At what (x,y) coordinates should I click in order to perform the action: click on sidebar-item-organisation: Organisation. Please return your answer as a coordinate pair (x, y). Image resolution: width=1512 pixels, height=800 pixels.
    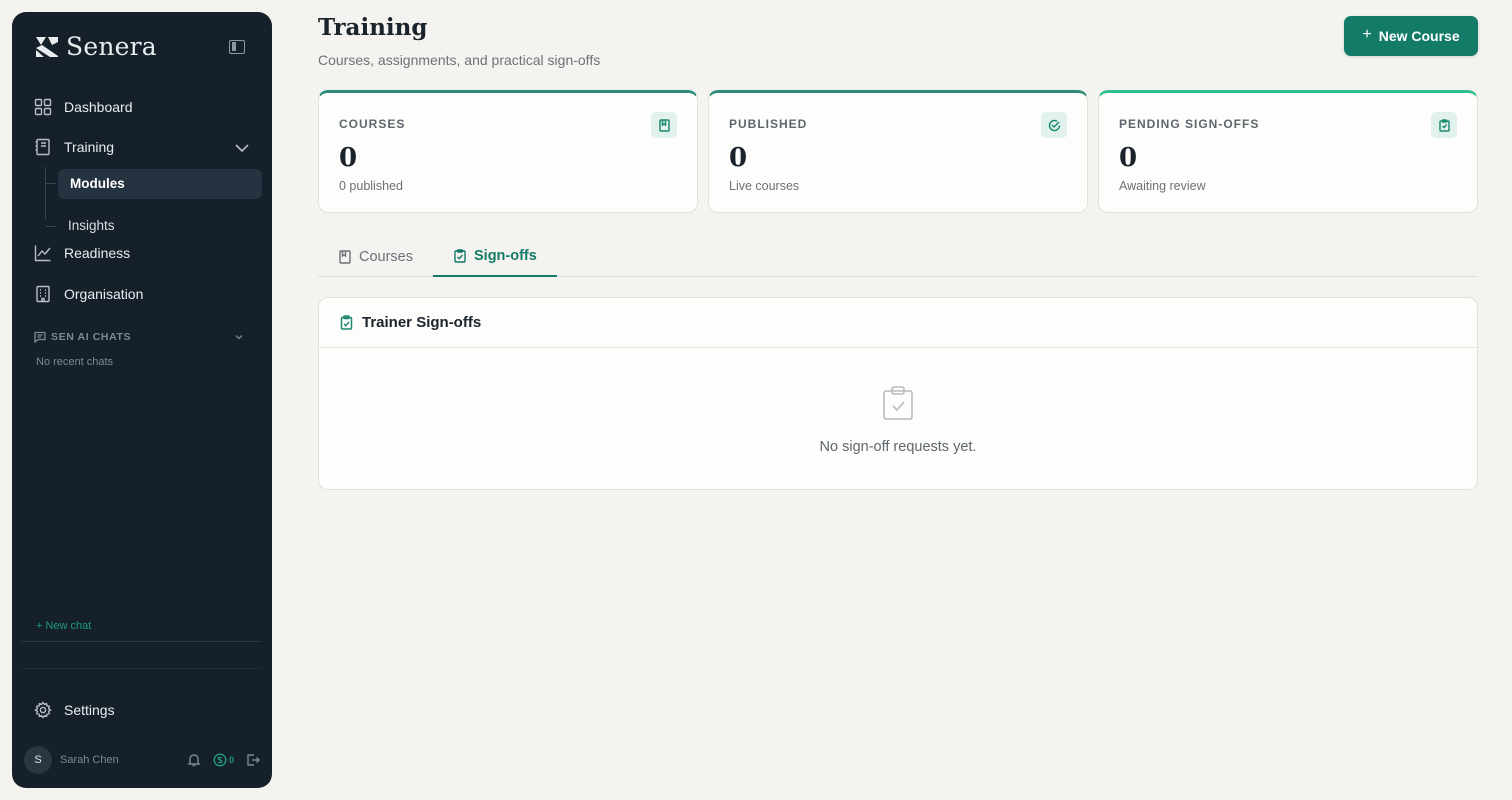
    Looking at the image, I should click on (88, 294).